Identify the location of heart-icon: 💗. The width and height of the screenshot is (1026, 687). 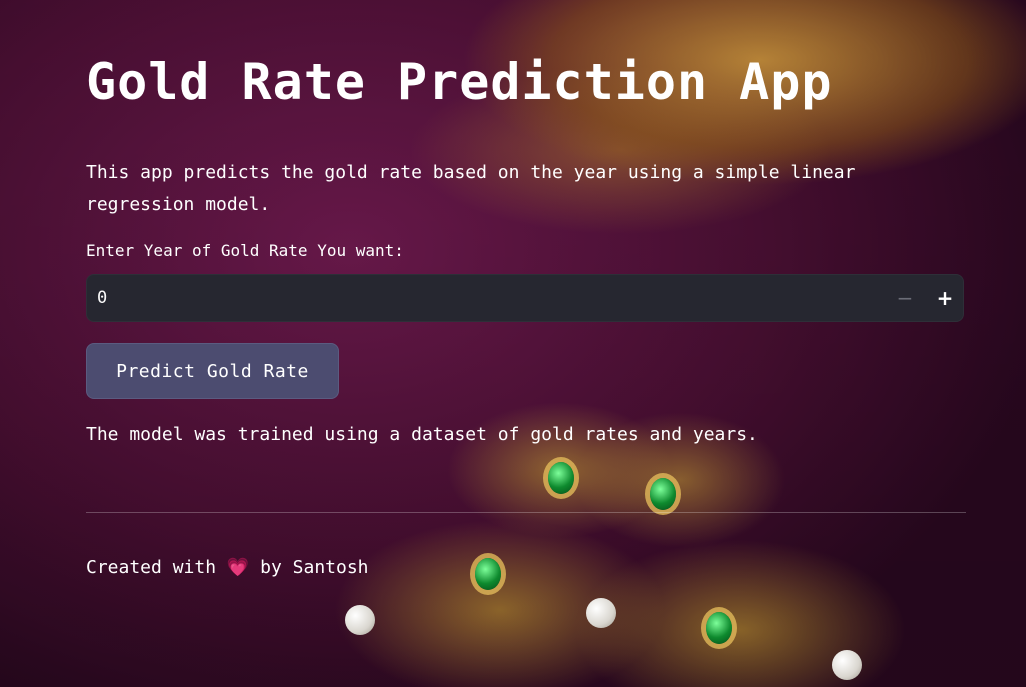
(238, 567).